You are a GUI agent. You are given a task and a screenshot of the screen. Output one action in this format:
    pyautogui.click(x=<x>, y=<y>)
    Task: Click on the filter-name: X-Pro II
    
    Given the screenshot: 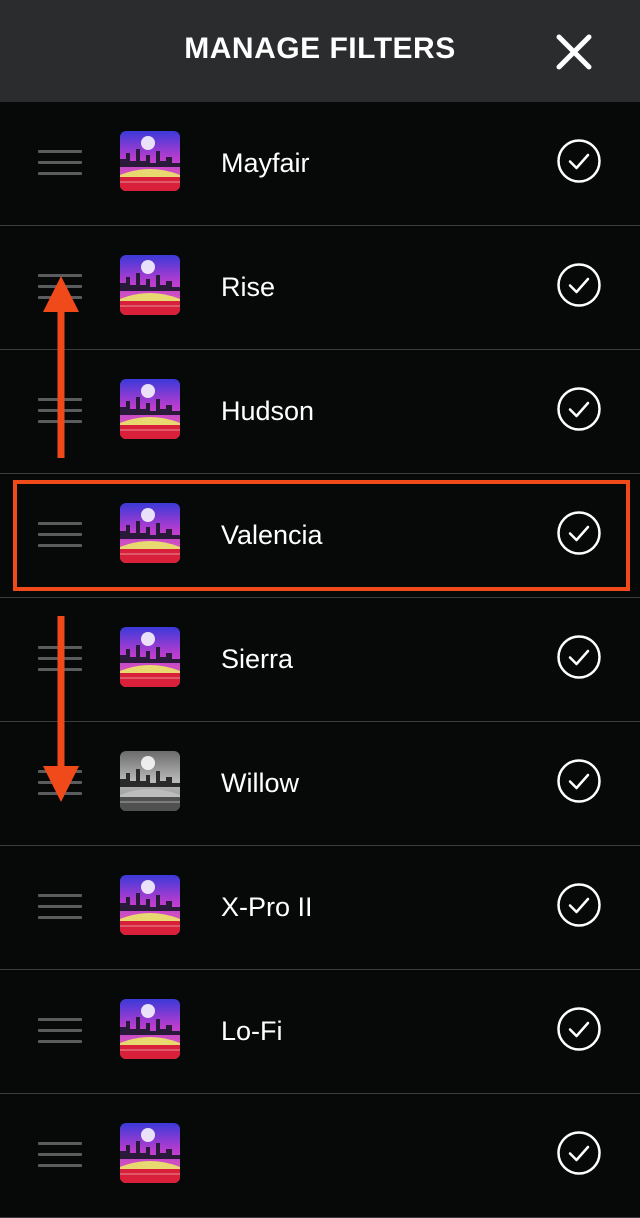 What is the action you would take?
    pyautogui.click(x=267, y=907)
    